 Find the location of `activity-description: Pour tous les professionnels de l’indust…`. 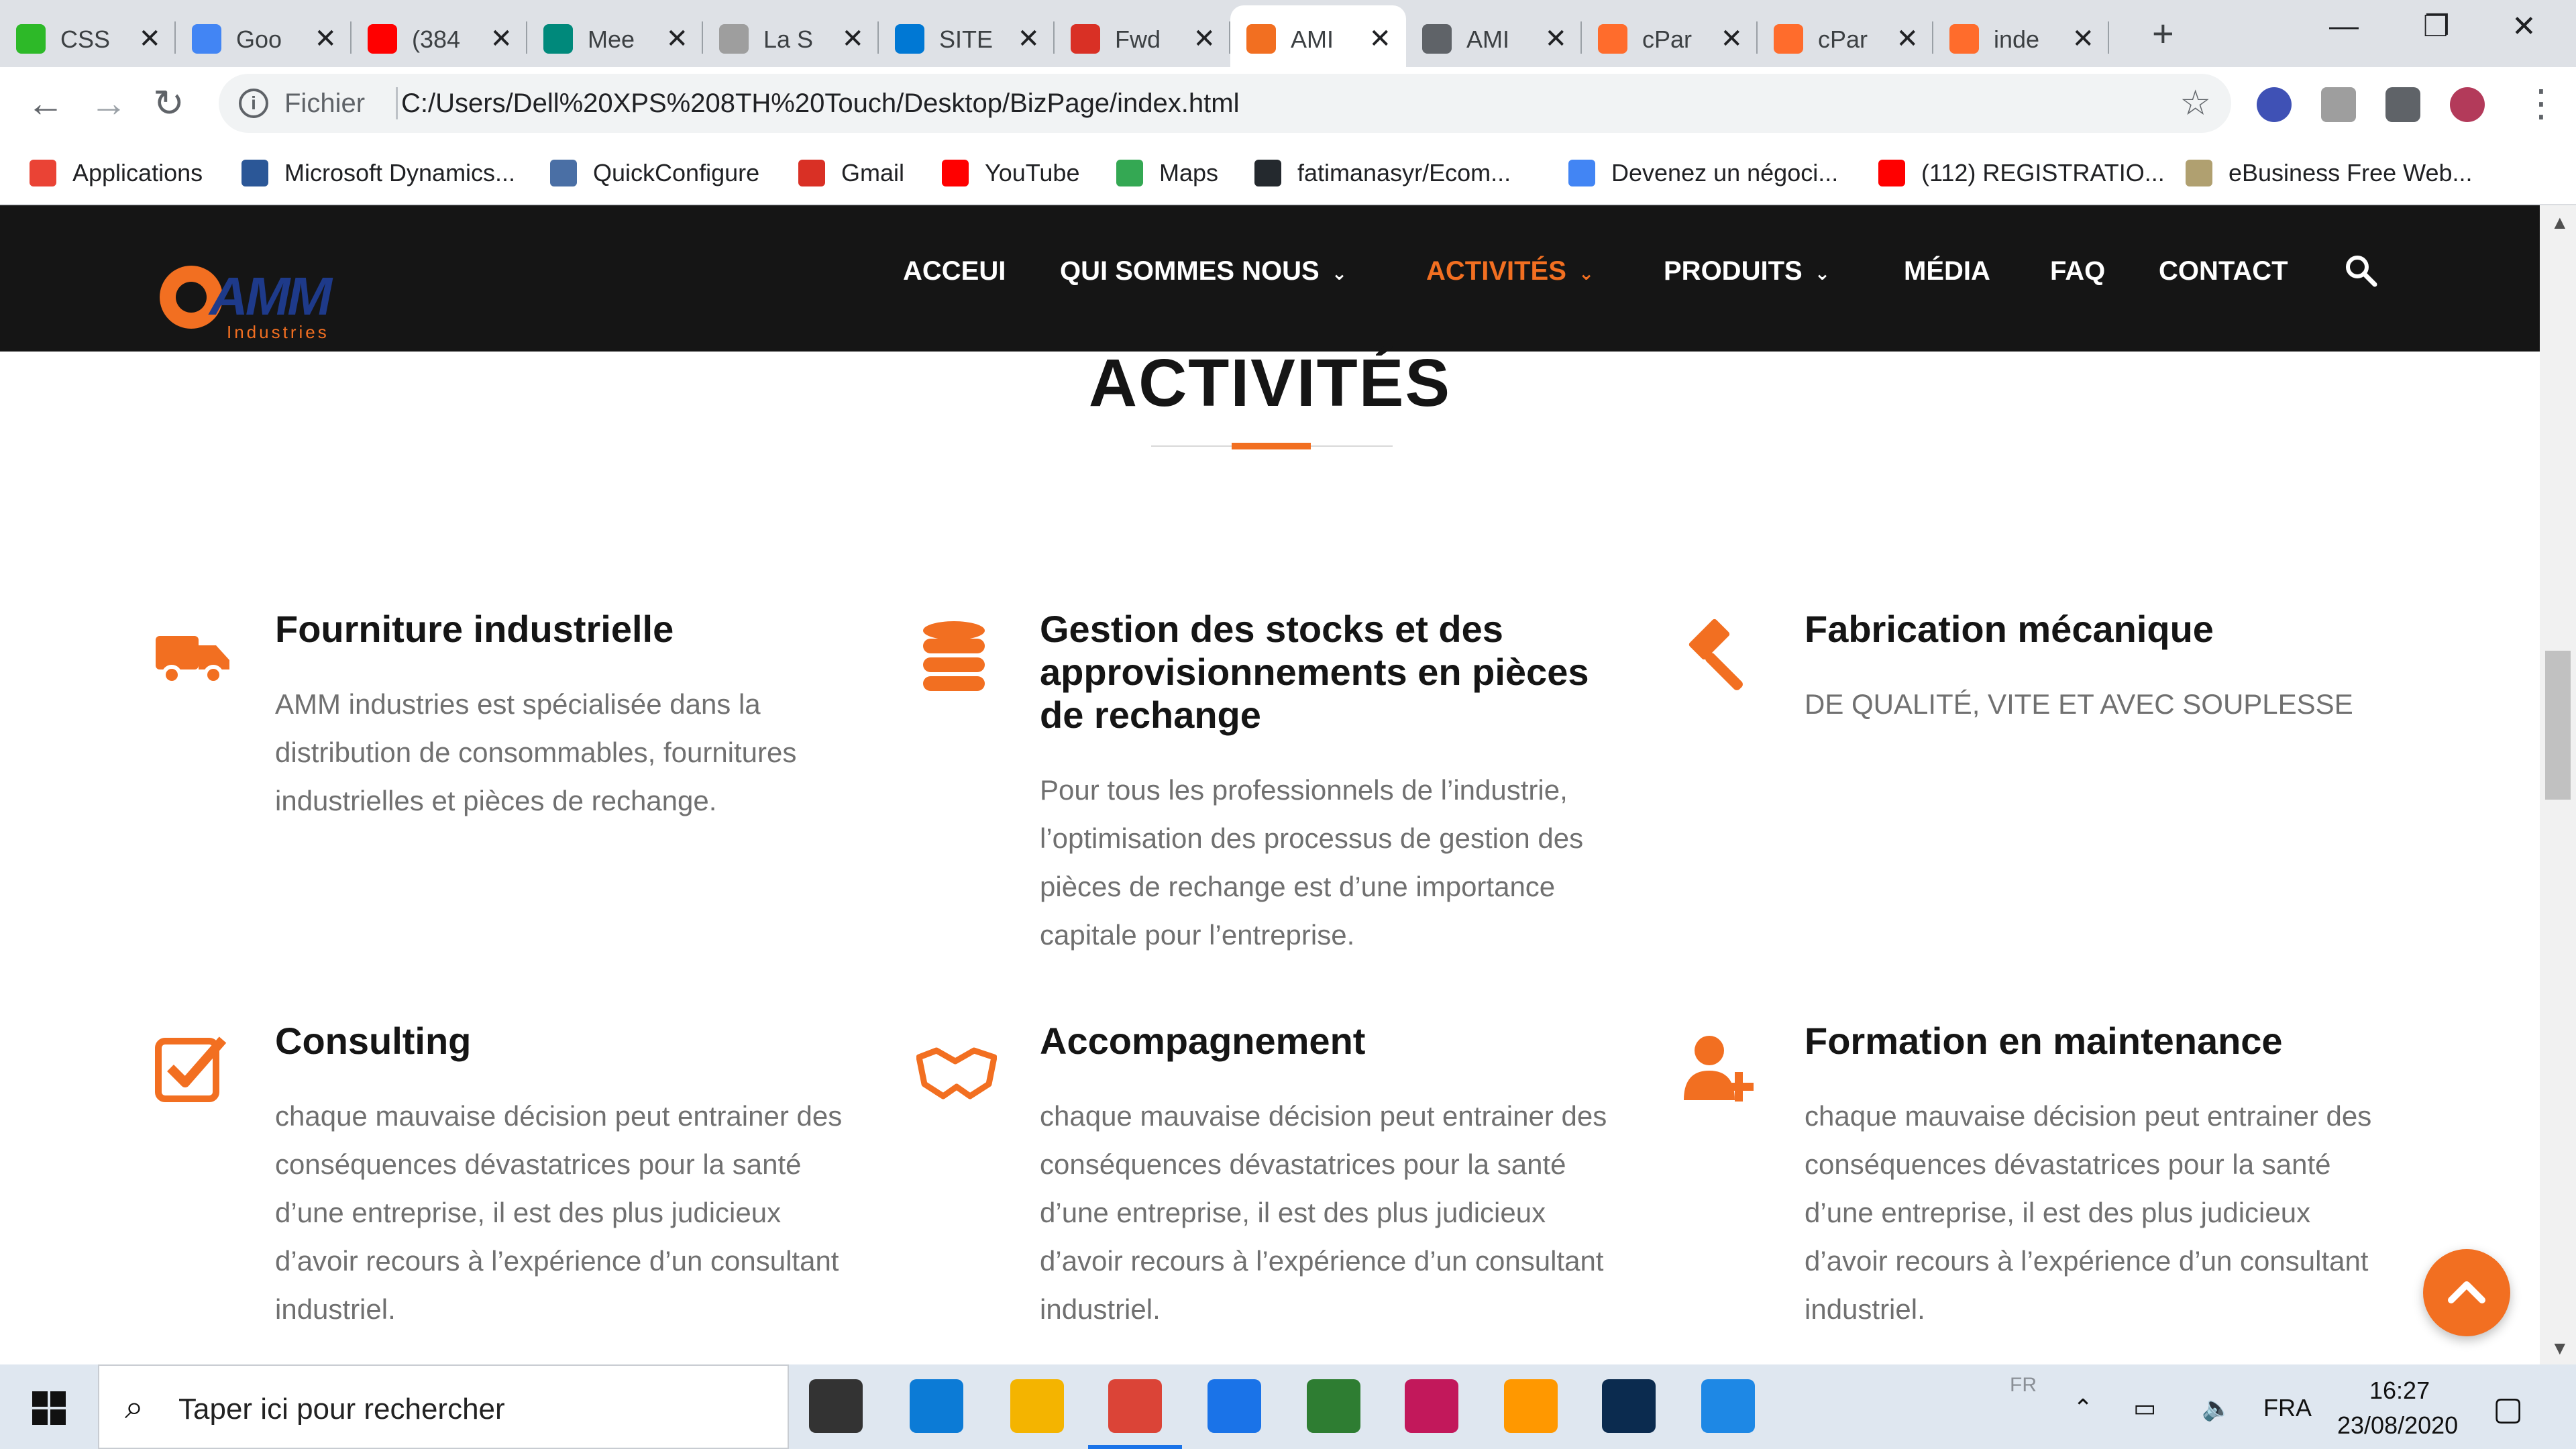

activity-description: Pour tous les professionnels de l’indust… is located at coordinates (1312, 862).